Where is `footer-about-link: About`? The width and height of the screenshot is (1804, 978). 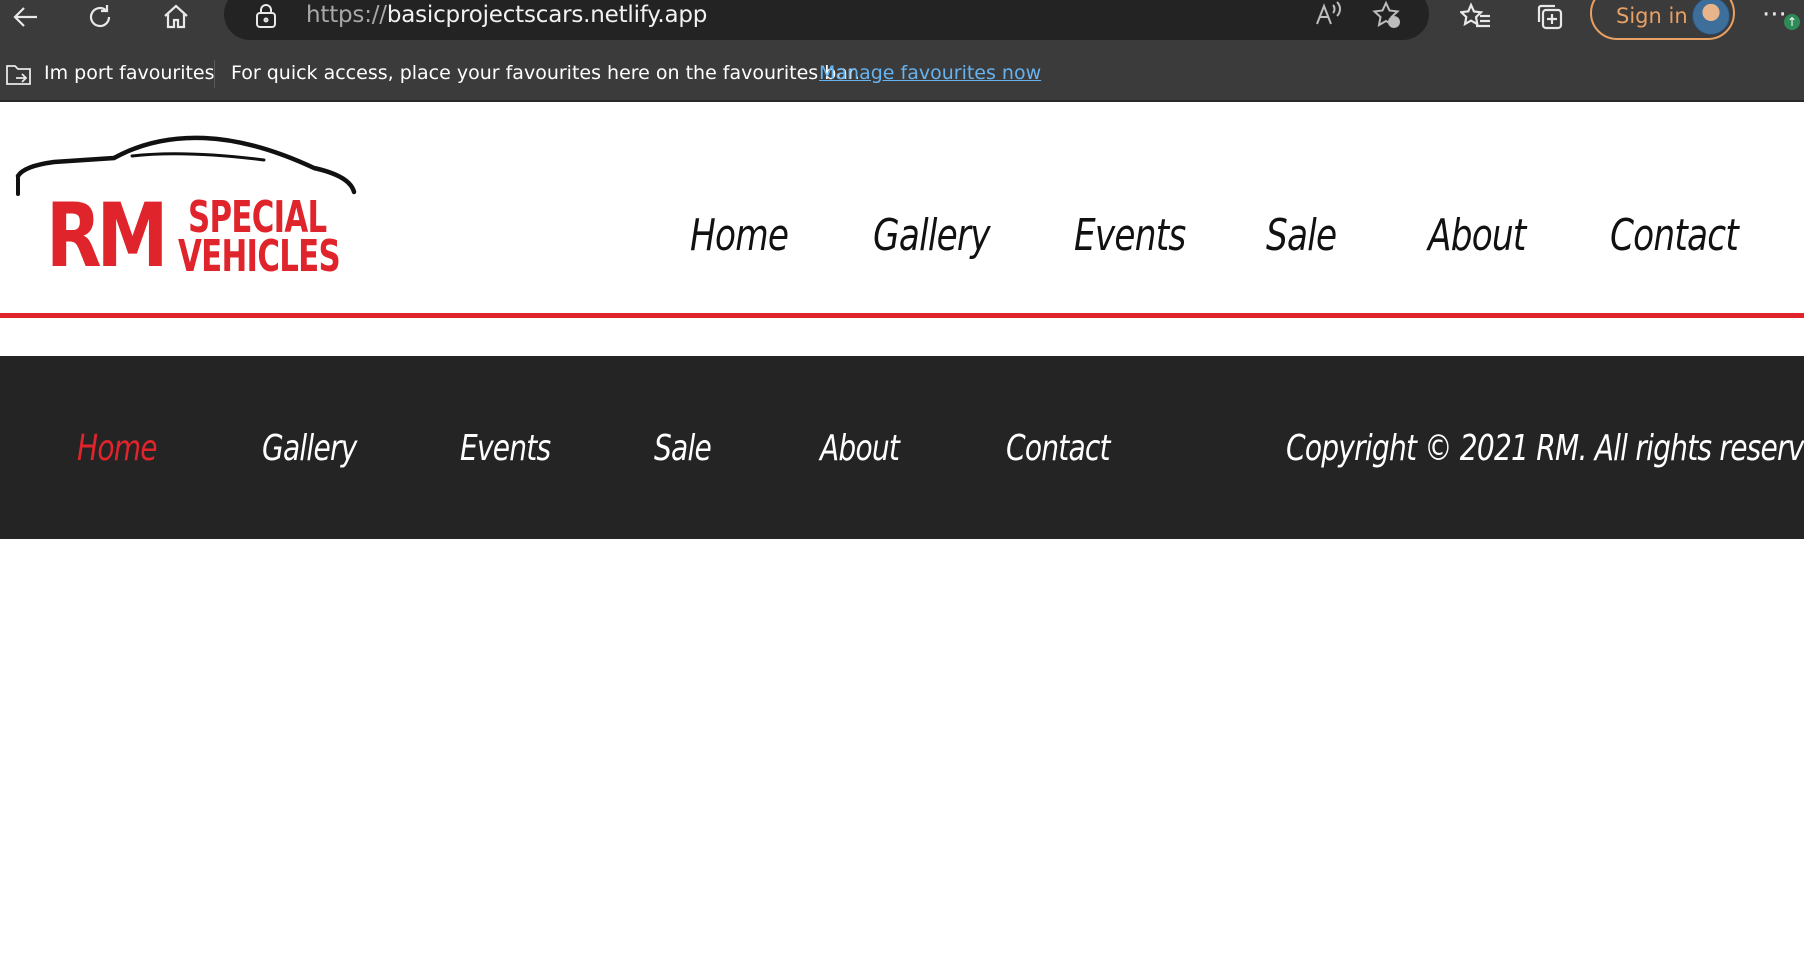
footer-about-link: About is located at coordinates (860, 448).